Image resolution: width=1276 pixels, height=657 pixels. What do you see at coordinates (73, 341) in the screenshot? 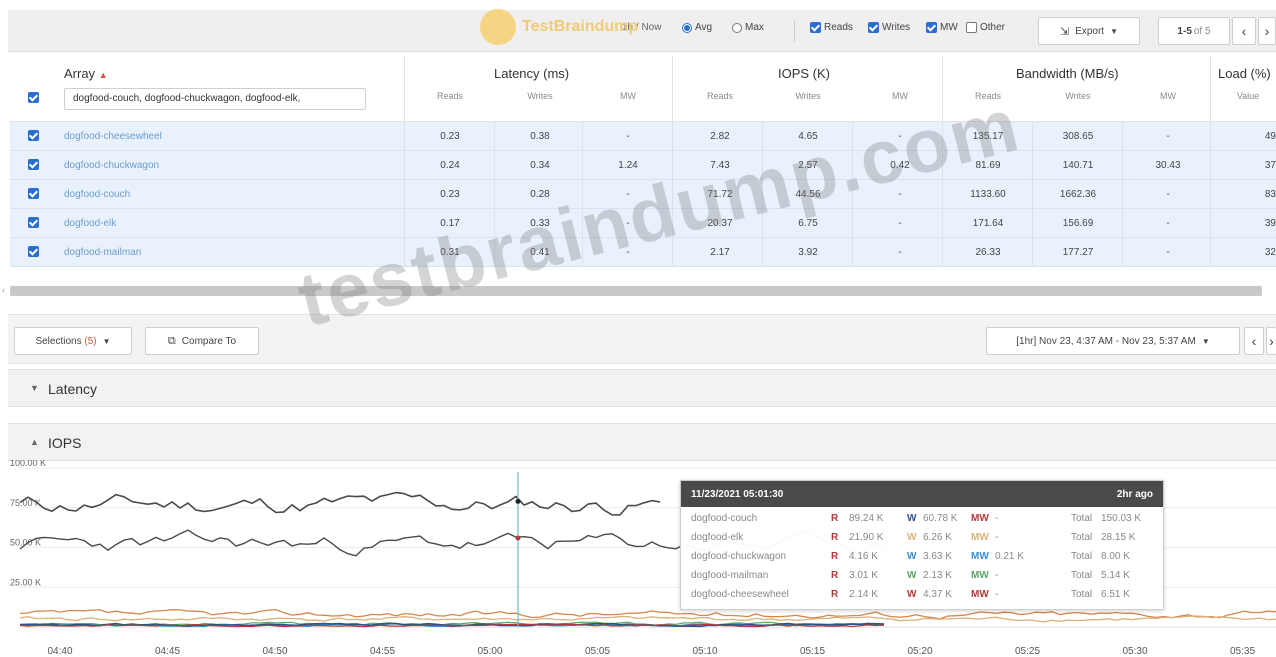
I see `selections-dropdown: Selections (5) ▼` at bounding box center [73, 341].